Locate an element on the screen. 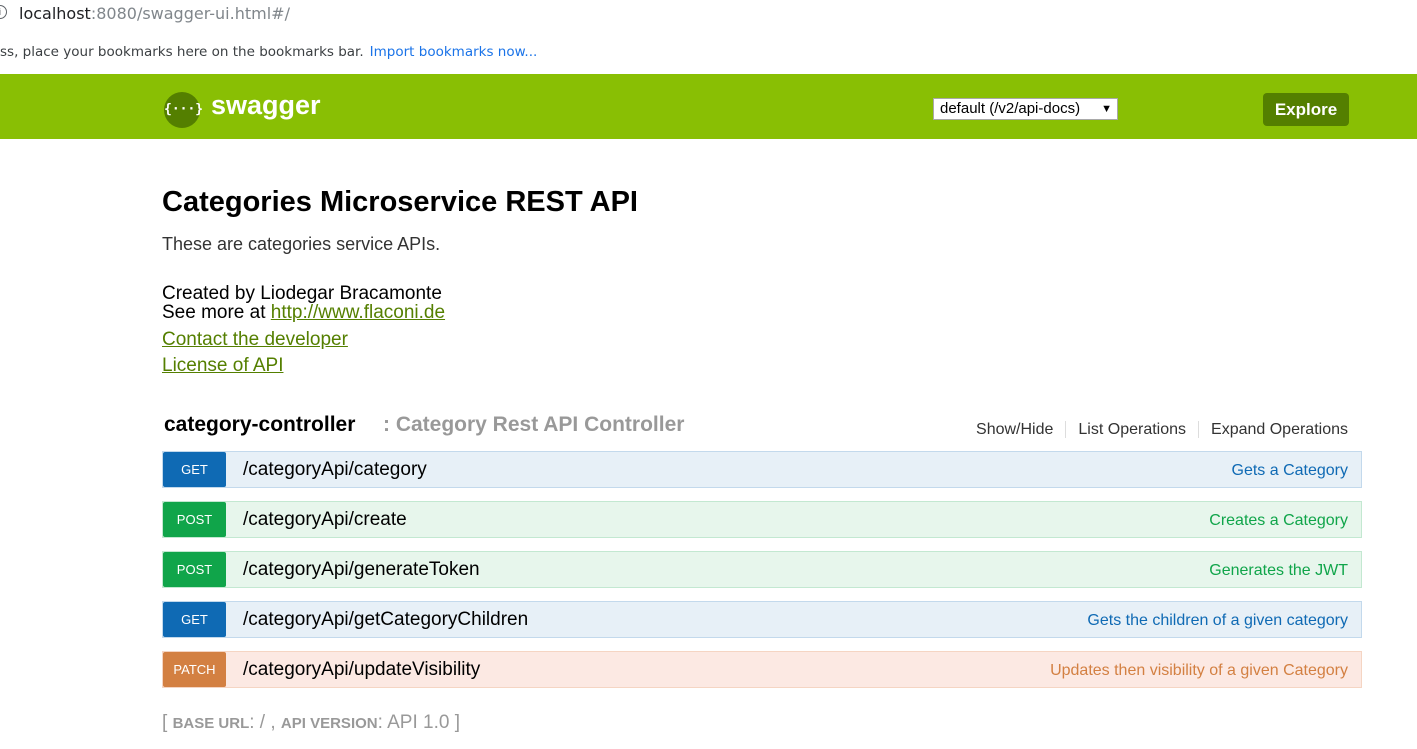 The image size is (1417, 749). operation-path: /categoryApi/updateVisibility is located at coordinates (361, 670).